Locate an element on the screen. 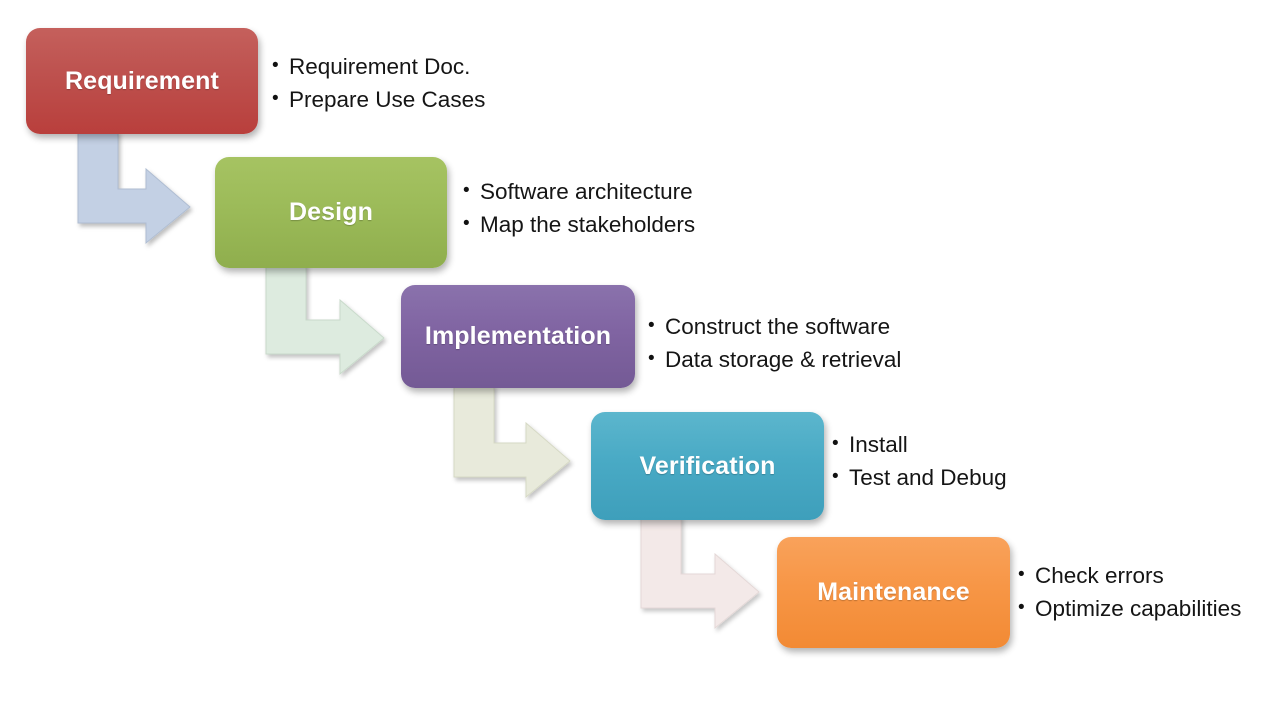 Image resolution: width=1279 pixels, height=720 pixels. stage-box-implementation: Implementation is located at coordinates (518, 336).